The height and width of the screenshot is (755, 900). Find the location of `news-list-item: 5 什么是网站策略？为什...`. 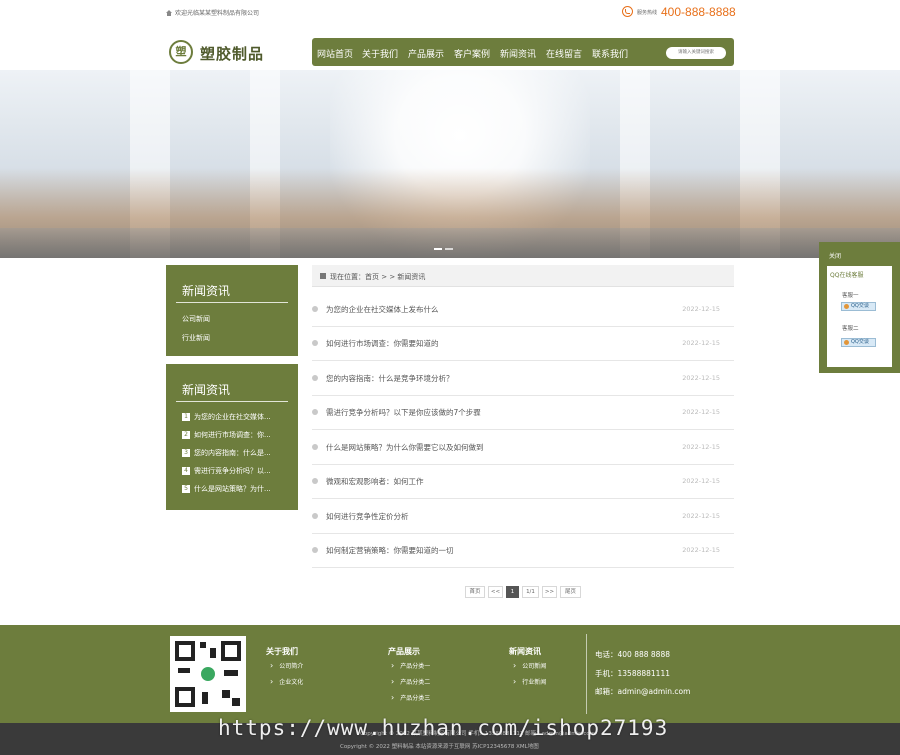

news-list-item: 5 什么是网站策略？为什... is located at coordinates (226, 489).